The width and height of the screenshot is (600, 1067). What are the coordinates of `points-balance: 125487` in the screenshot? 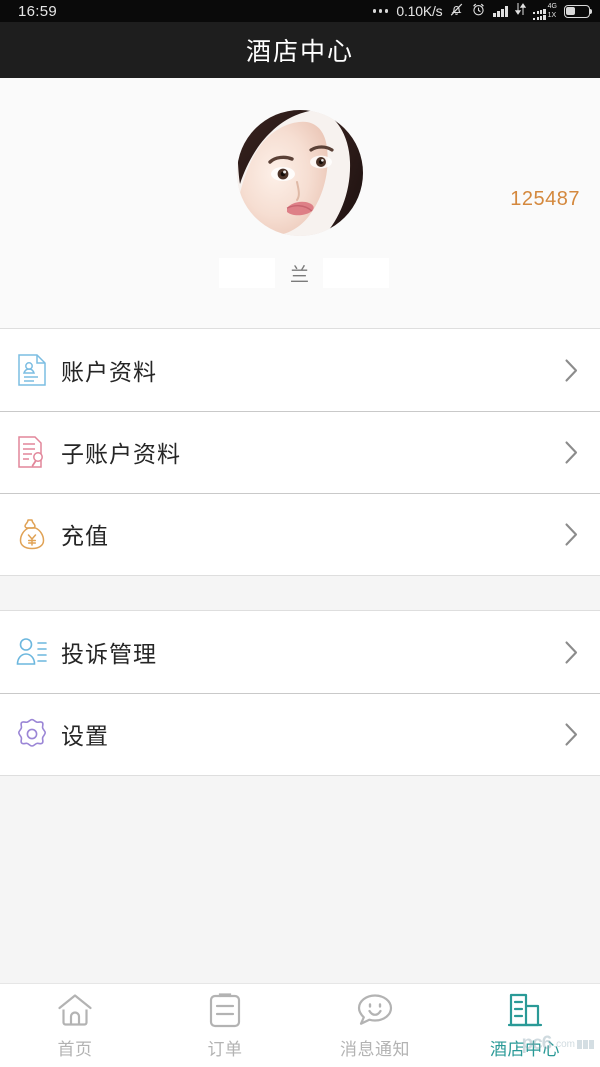 It's located at (545, 199).